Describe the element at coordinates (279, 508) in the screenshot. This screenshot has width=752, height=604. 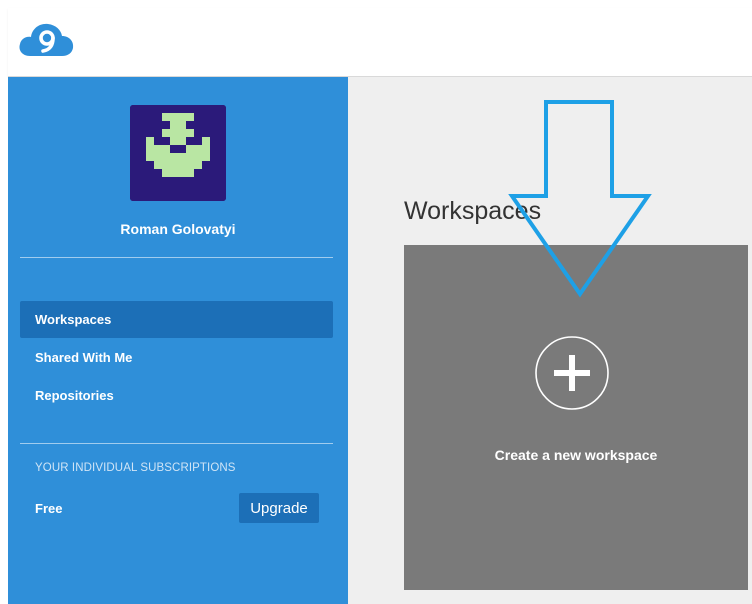
I see `upgrade-button: Upgrade` at that location.